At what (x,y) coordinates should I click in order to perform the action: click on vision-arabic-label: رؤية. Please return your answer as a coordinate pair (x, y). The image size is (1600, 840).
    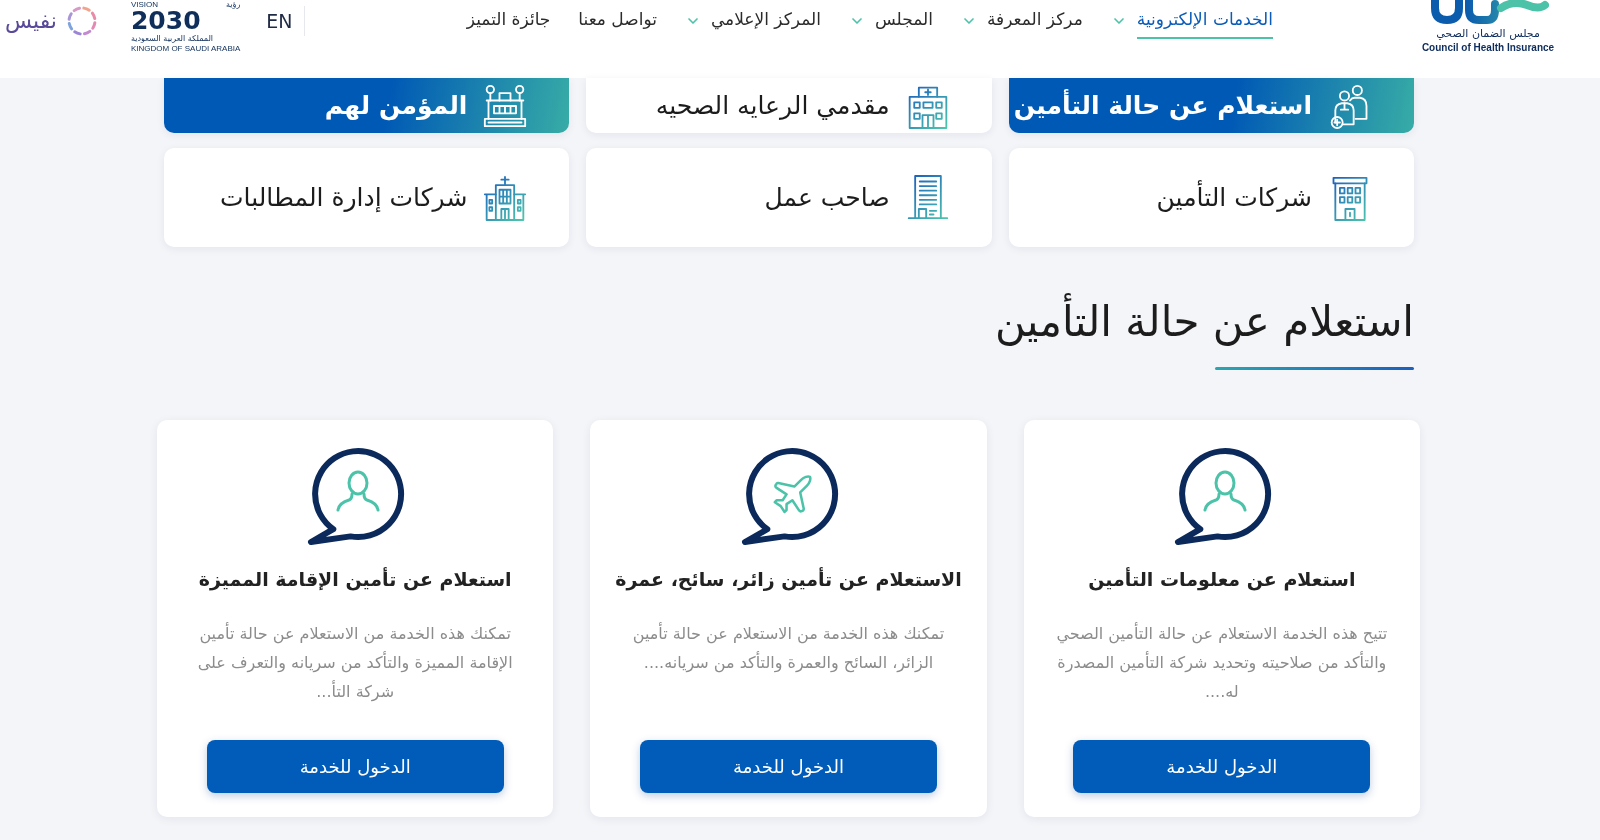
    Looking at the image, I should click on (233, 4).